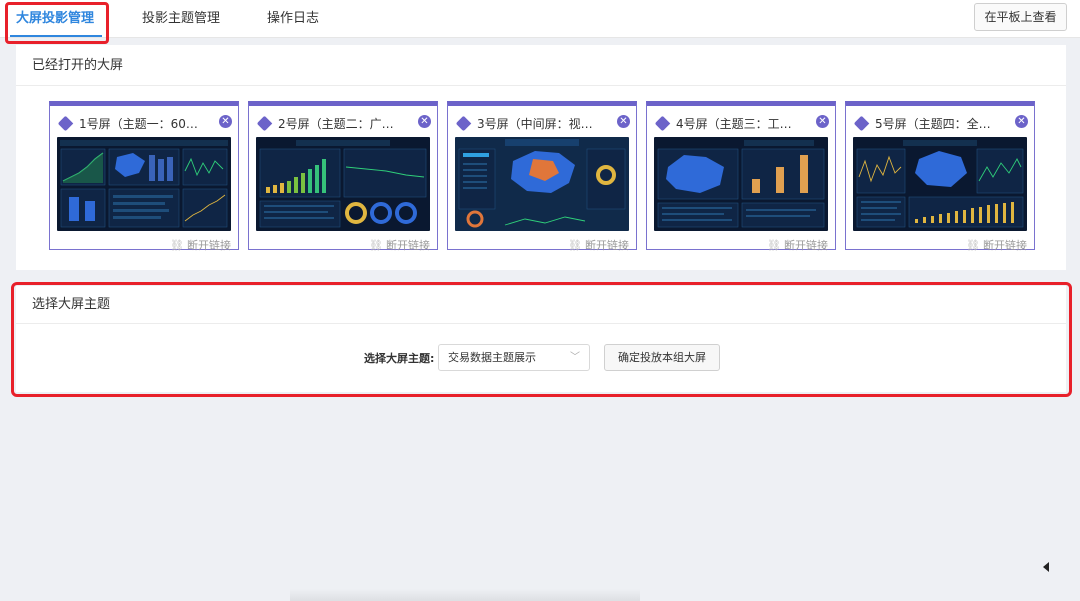  Describe the element at coordinates (1046, 567) in the screenshot. I see `collapse-left-icon` at that location.